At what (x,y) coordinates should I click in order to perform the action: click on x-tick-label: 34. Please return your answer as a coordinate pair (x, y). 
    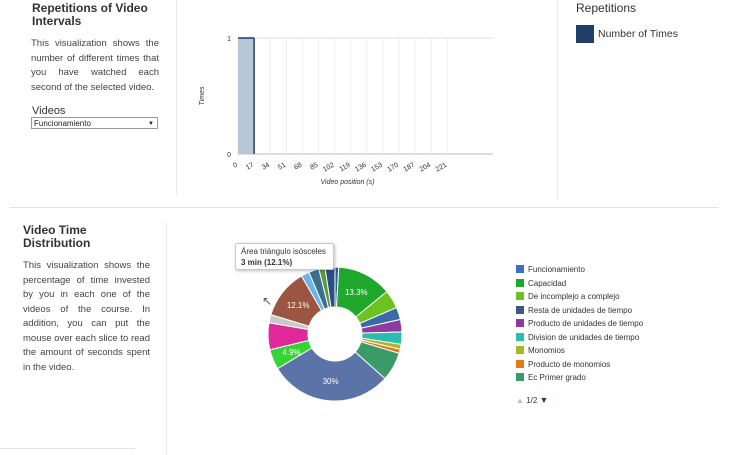
    Looking at the image, I should click on (266, 167).